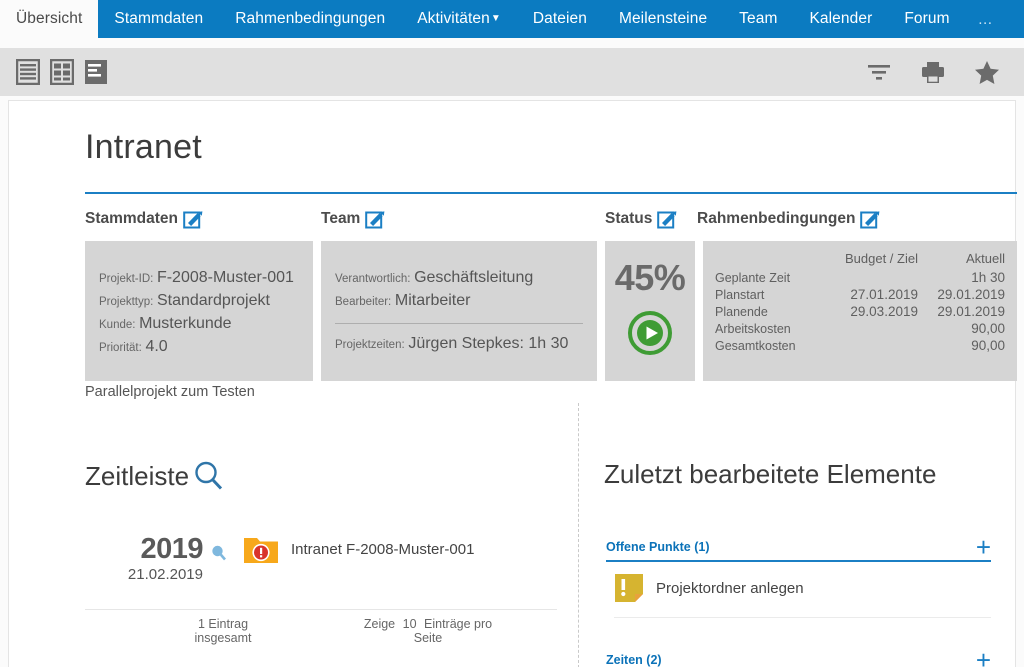 This screenshot has width=1024, height=667. What do you see at coordinates (310, 19) in the screenshot?
I see `tab-rahmenbedingungen: Rahmenbedingungen` at bounding box center [310, 19].